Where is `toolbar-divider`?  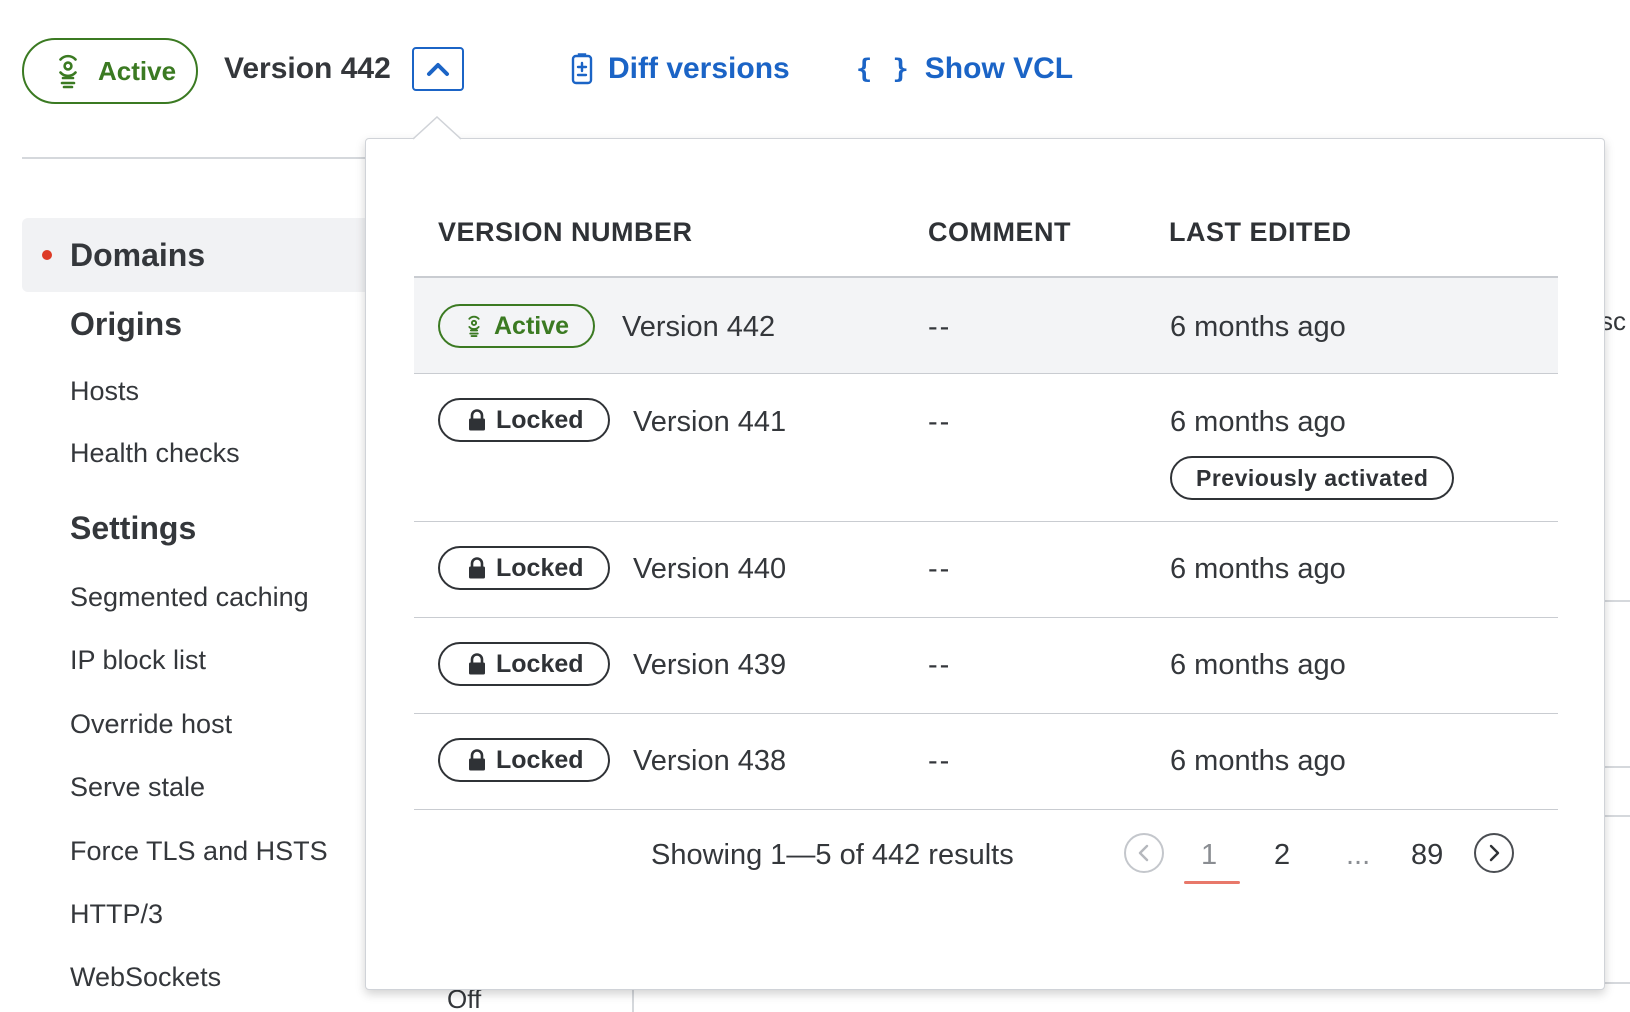
toolbar-divider is located at coordinates (202, 158).